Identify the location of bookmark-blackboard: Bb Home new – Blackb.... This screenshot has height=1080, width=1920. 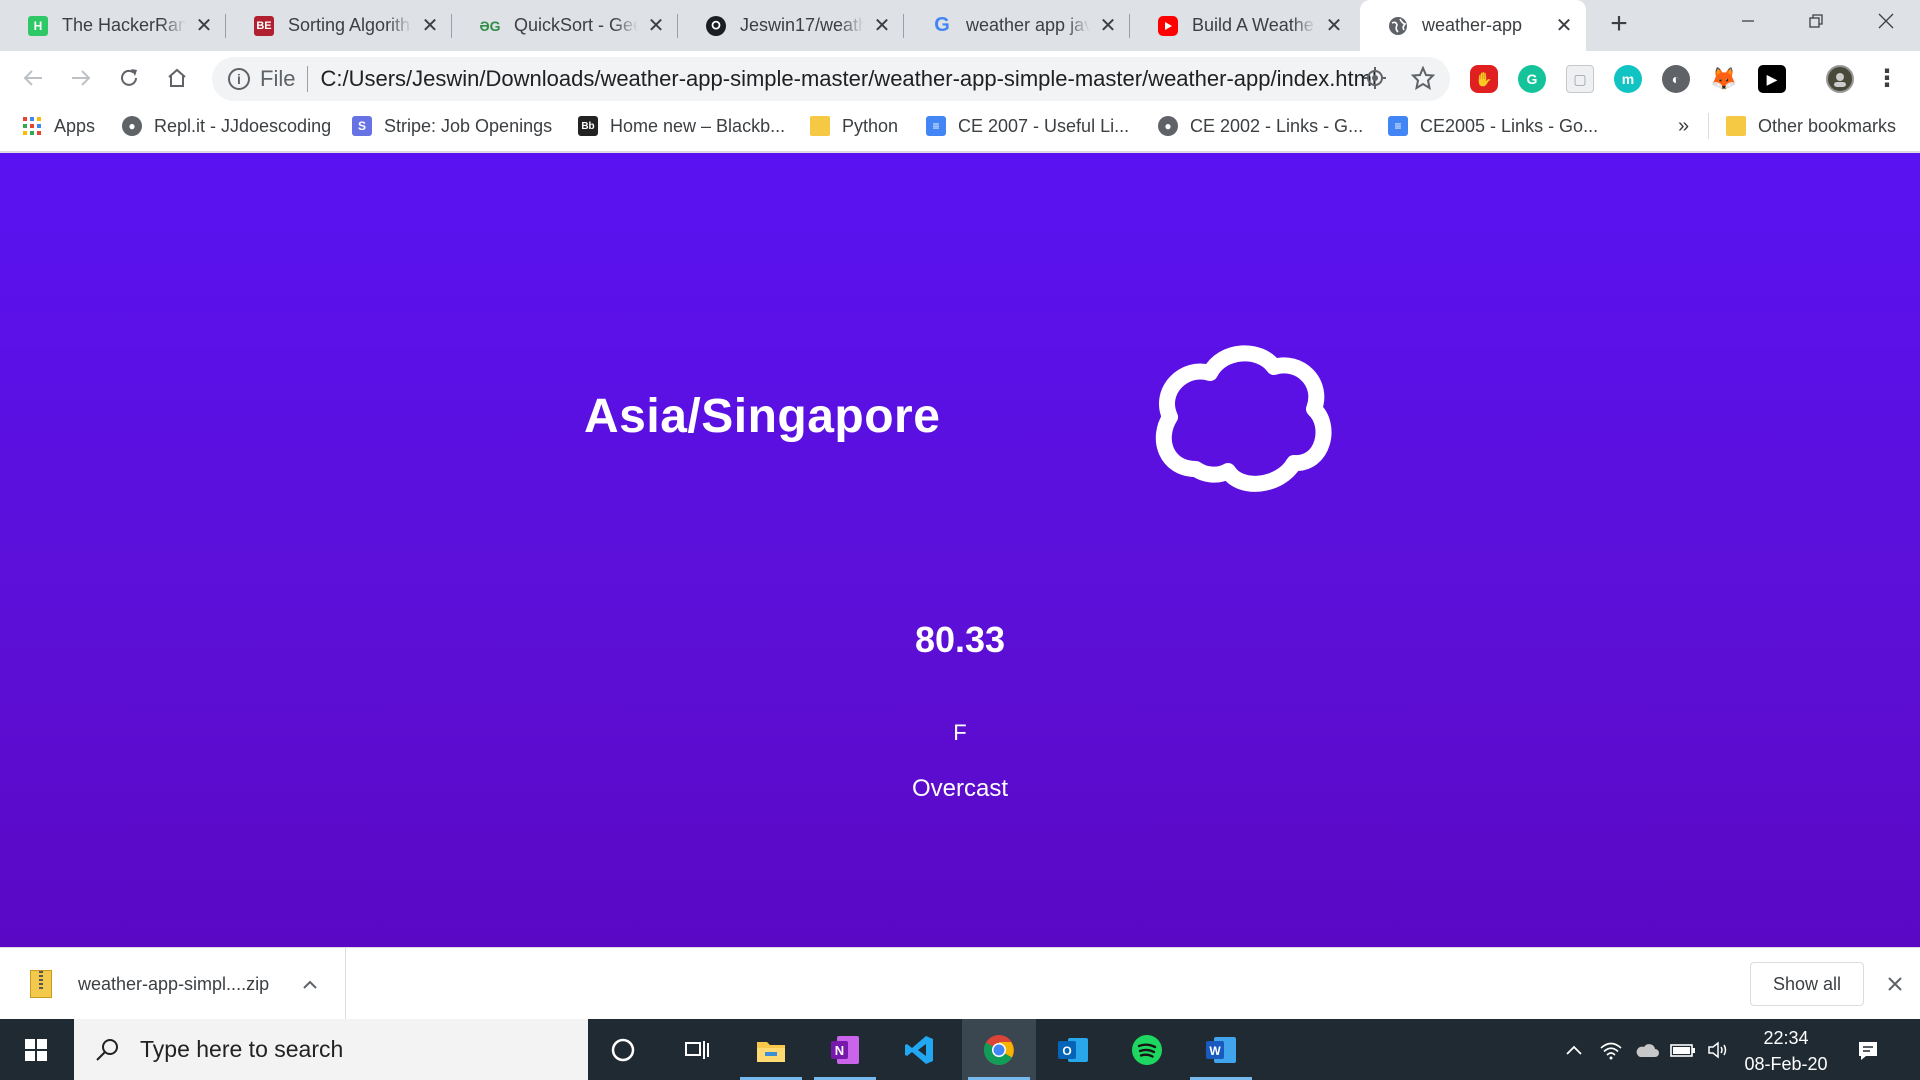
(681, 126).